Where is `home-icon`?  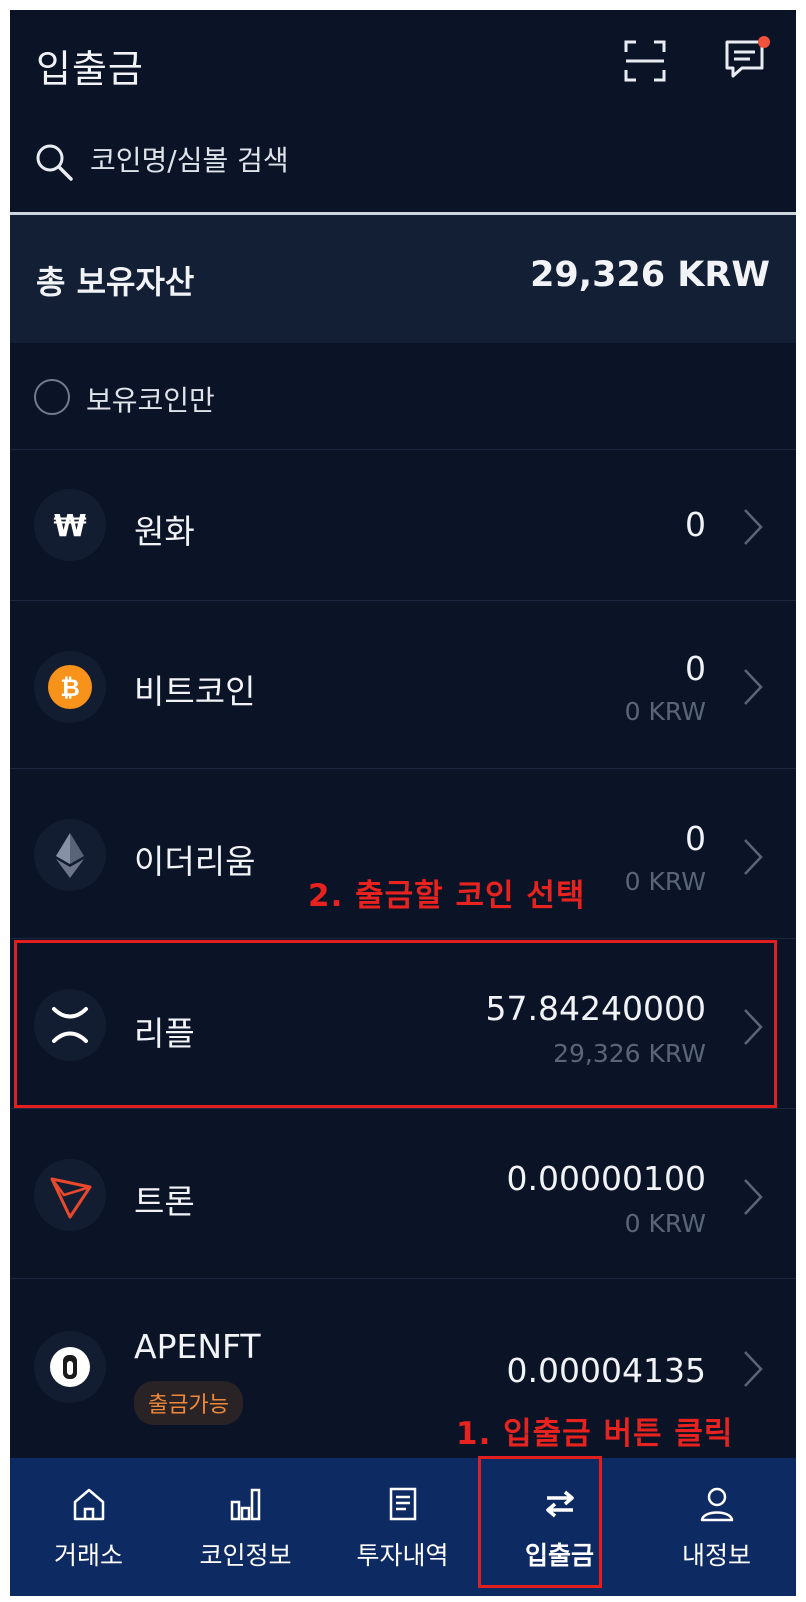
home-icon is located at coordinates (89, 1504).